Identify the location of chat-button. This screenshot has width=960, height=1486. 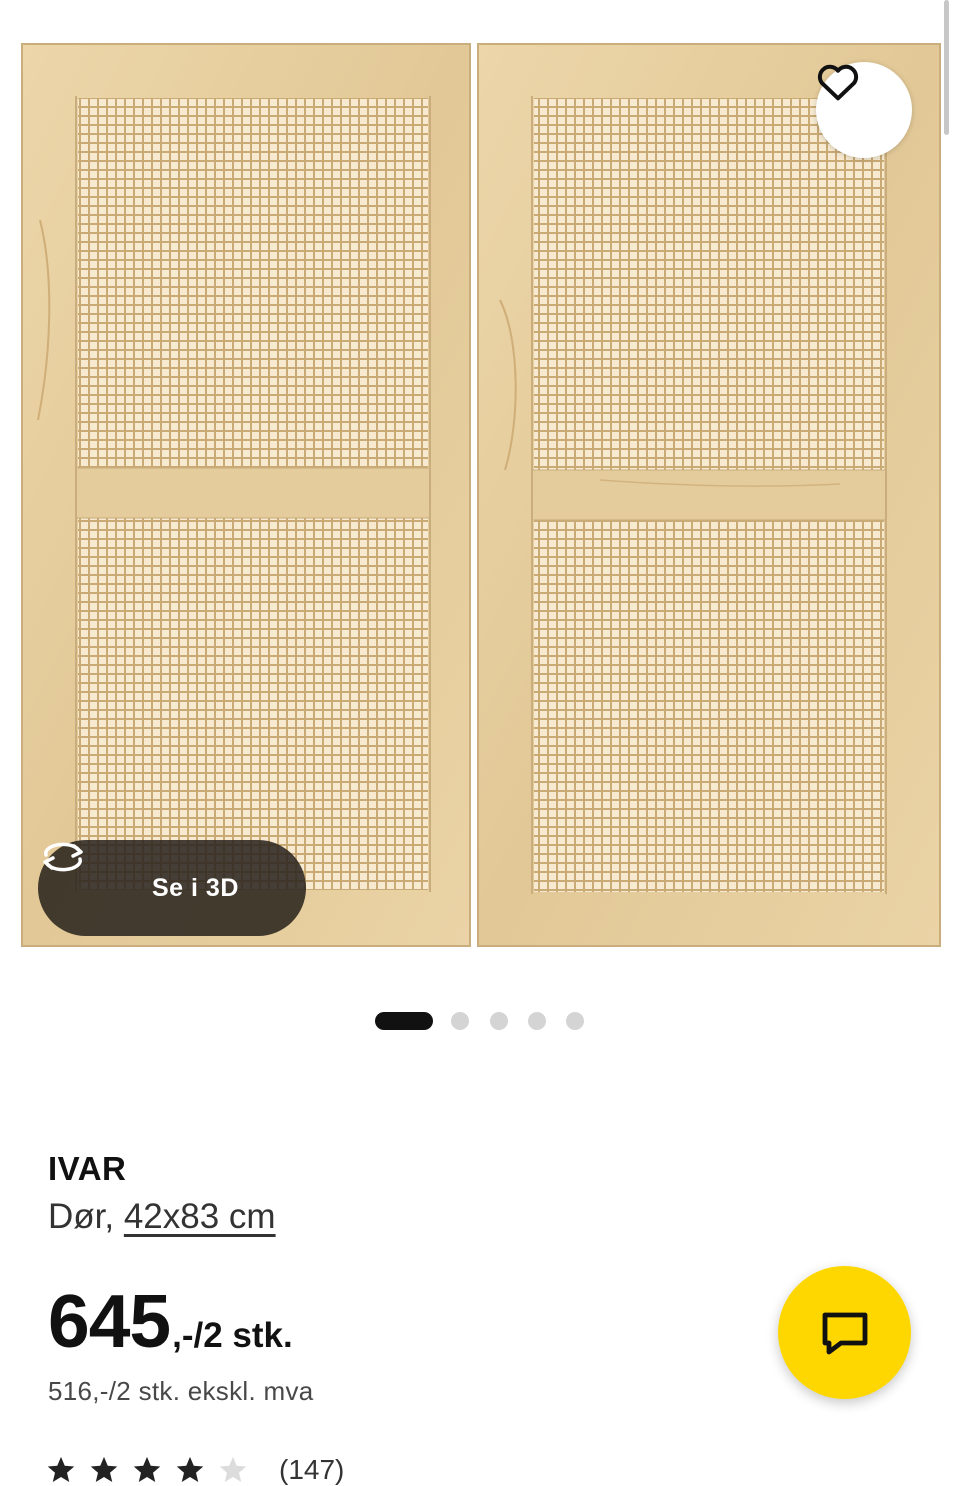
(844, 1332).